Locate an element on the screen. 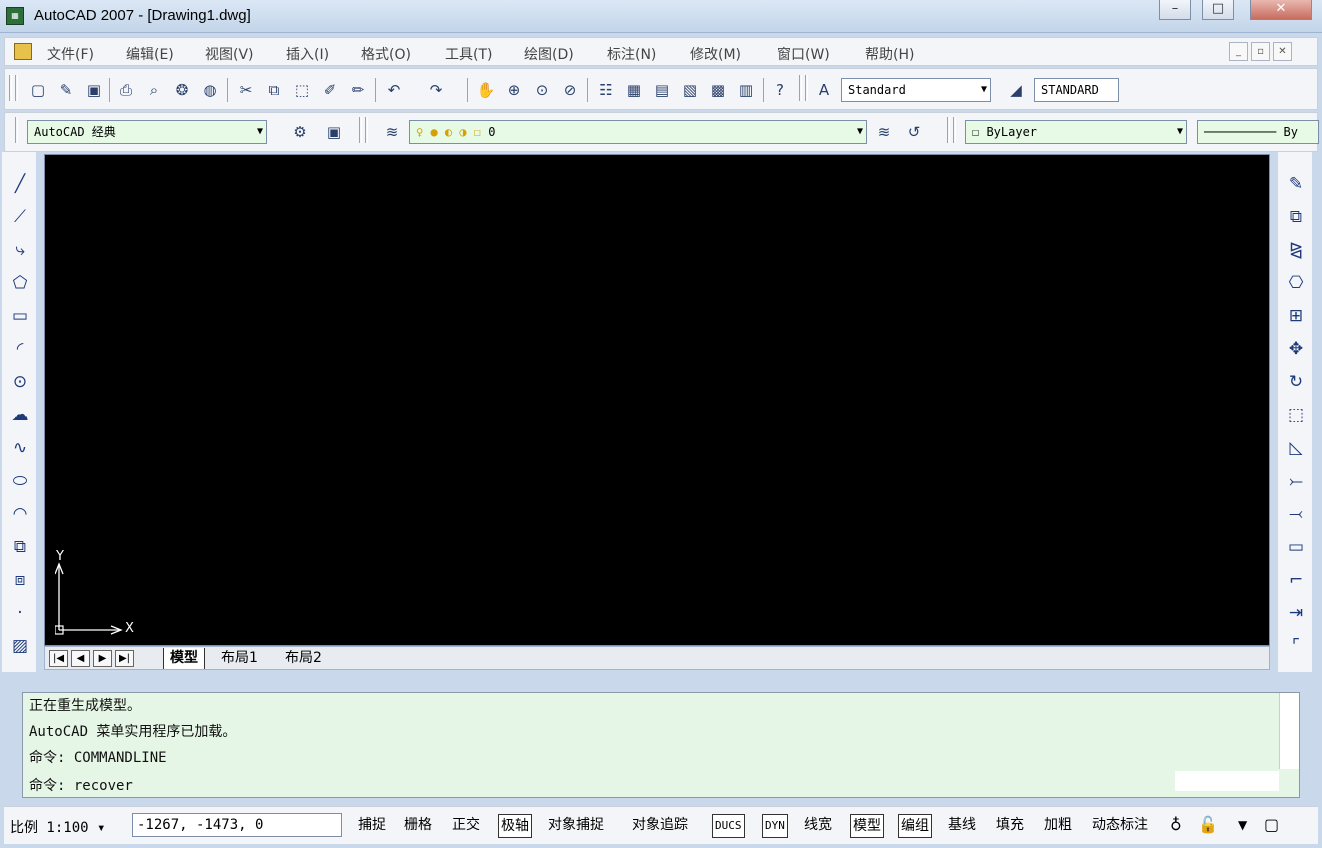 The width and height of the screenshot is (1322, 848). text-style-select: Standard ▼ is located at coordinates (916, 90).